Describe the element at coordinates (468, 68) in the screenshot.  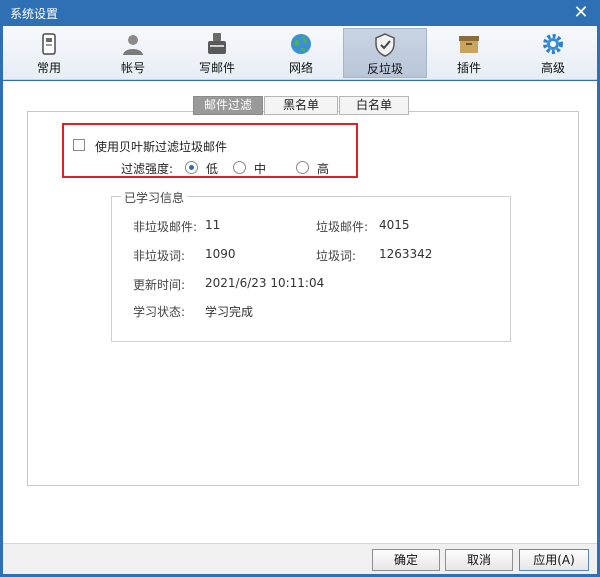
I see `toolbar-label-plugin: 插件` at that location.